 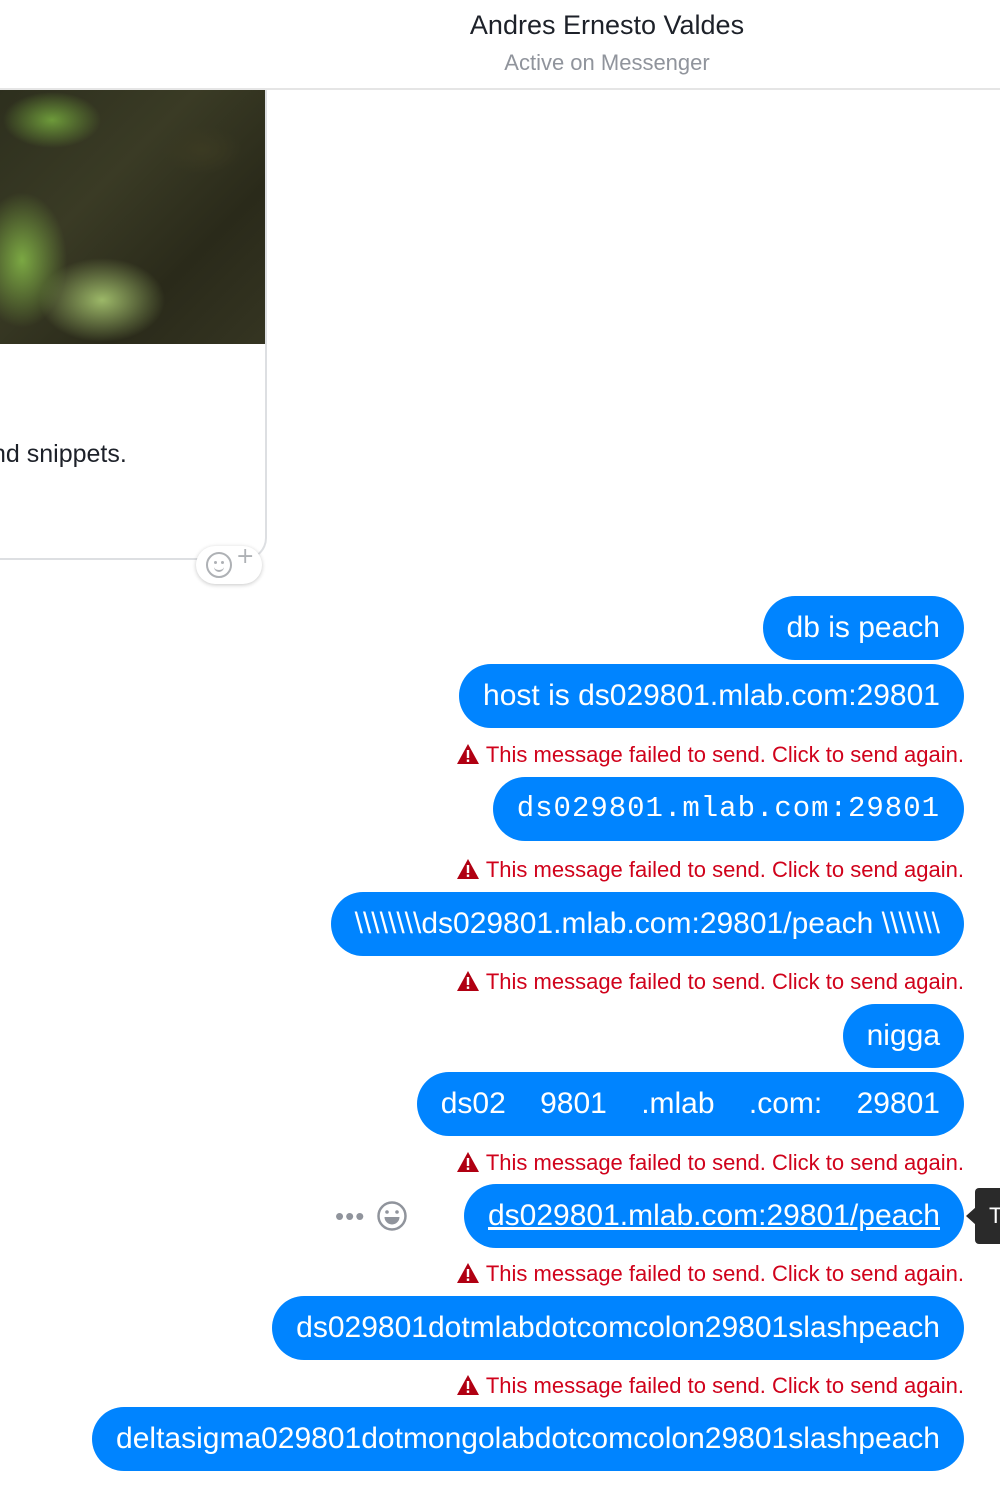 I want to click on smiley-icon, so click(x=392, y=1216).